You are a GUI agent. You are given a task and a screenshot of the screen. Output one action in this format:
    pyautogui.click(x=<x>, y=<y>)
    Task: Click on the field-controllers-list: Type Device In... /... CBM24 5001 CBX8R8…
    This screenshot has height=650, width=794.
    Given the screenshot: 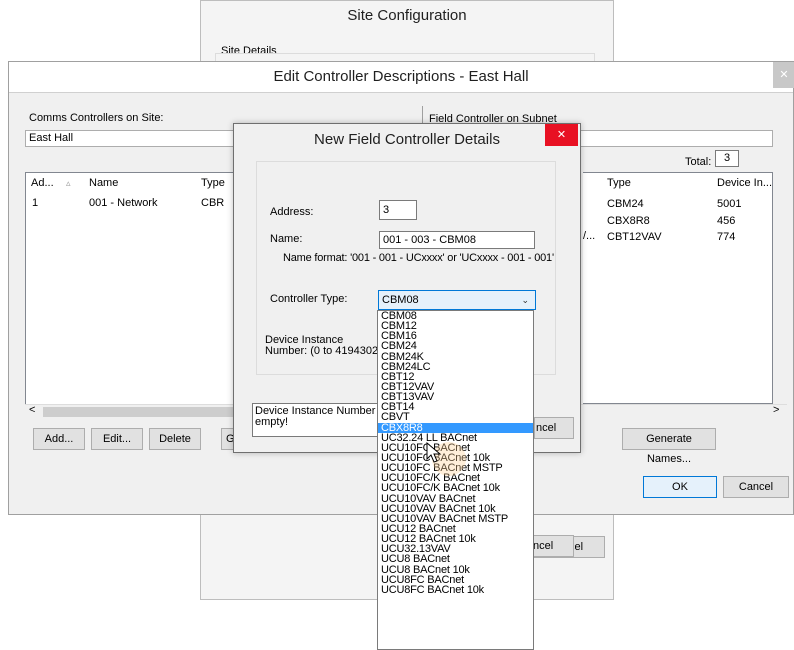 What is the action you would take?
    pyautogui.click(x=678, y=288)
    